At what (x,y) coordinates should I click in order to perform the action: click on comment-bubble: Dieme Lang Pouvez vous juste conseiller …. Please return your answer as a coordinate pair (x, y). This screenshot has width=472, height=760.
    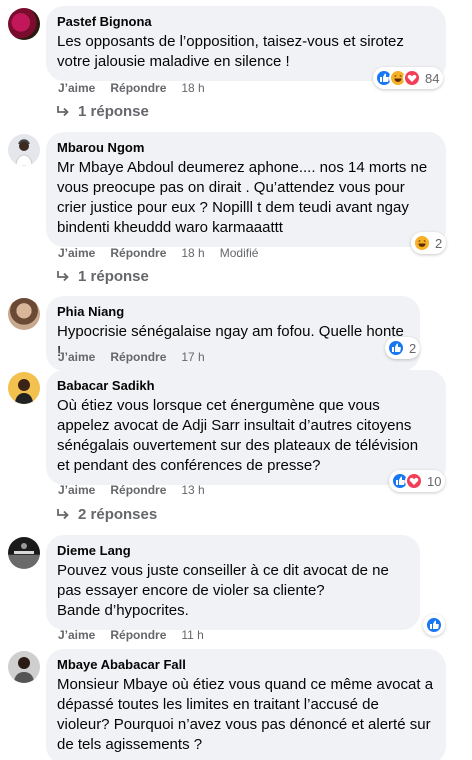
    Looking at the image, I should click on (233, 582).